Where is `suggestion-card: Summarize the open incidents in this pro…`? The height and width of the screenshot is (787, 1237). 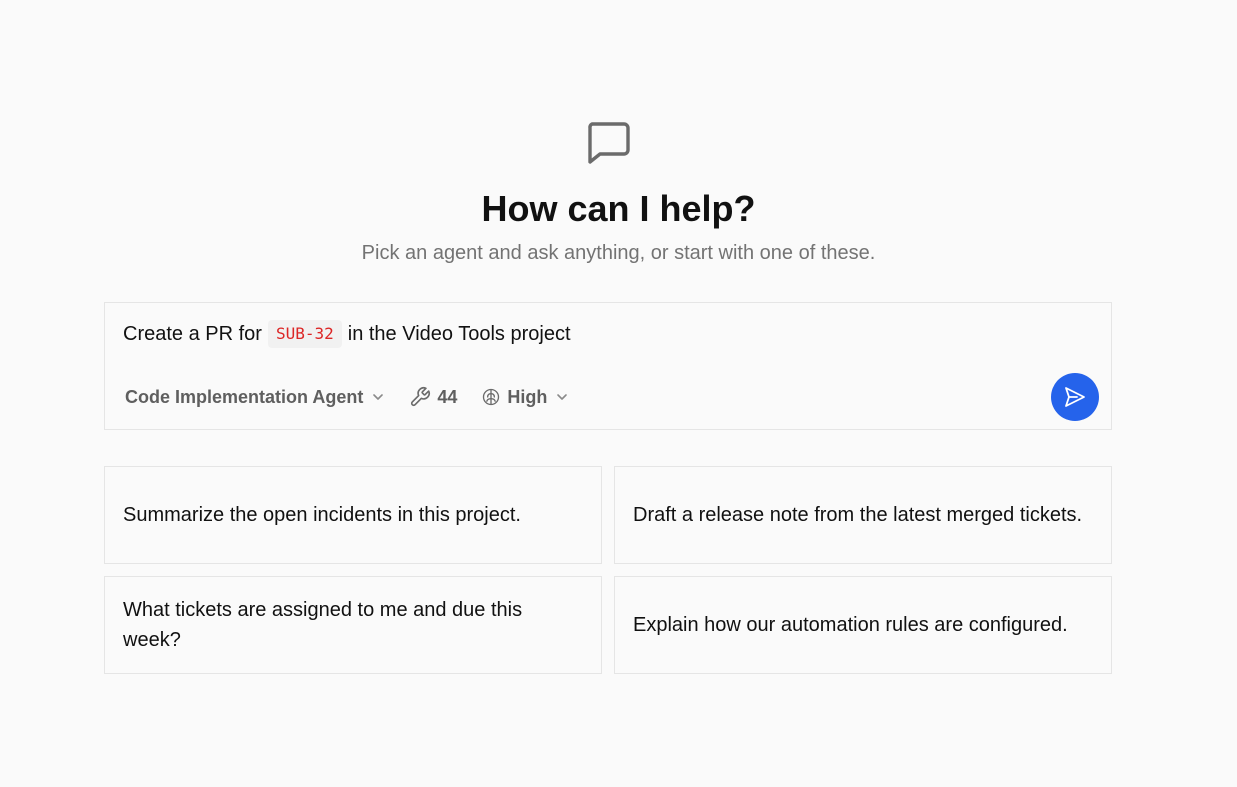
suggestion-card: Summarize the open incidents in this pro… is located at coordinates (353, 515).